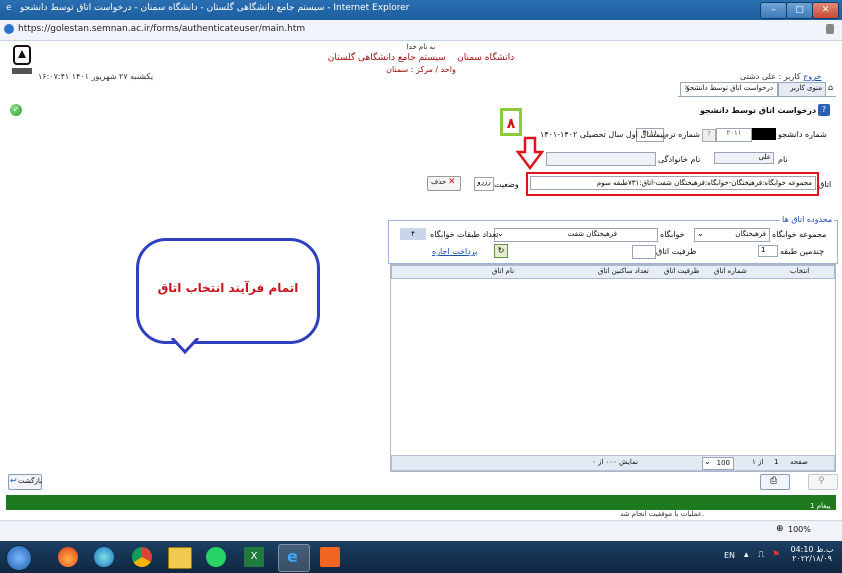 The height and width of the screenshot is (573, 842). Describe the element at coordinates (19, 558) in the screenshot. I see `start-button` at that location.